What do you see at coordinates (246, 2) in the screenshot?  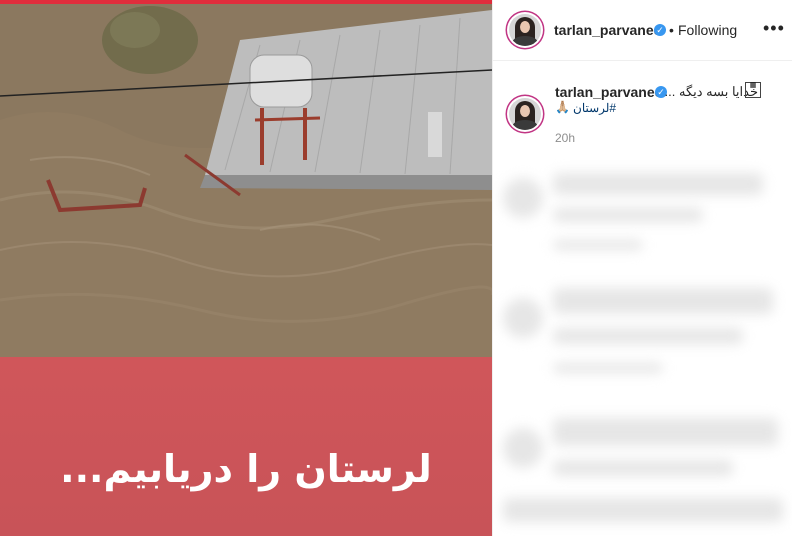 I see `top-red-bar` at bounding box center [246, 2].